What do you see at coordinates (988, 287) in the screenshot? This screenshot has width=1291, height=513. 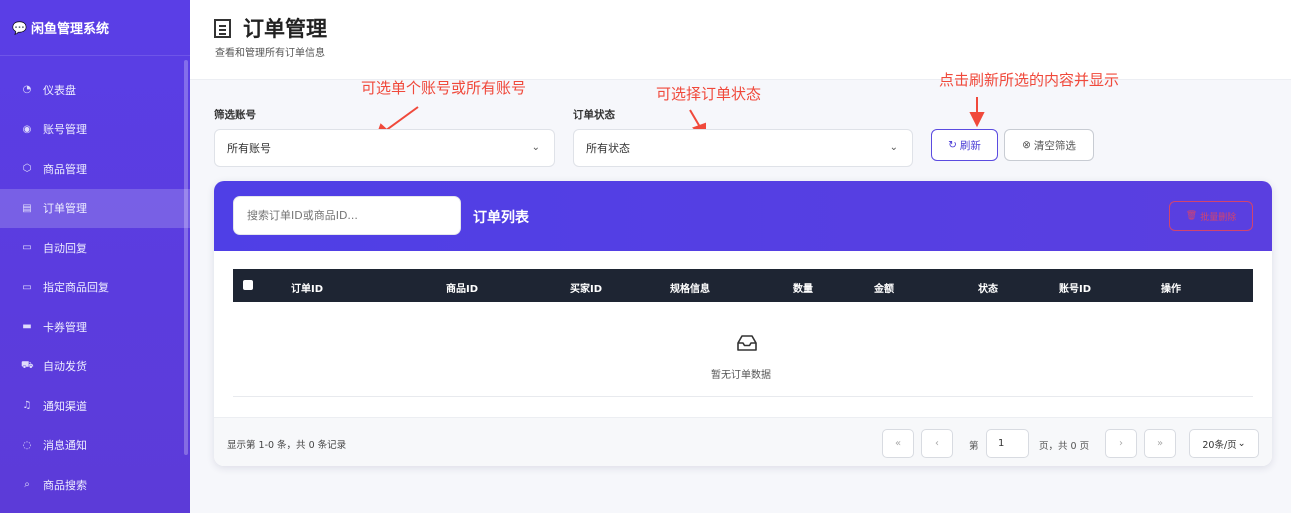 I see `column-header: 状态` at bounding box center [988, 287].